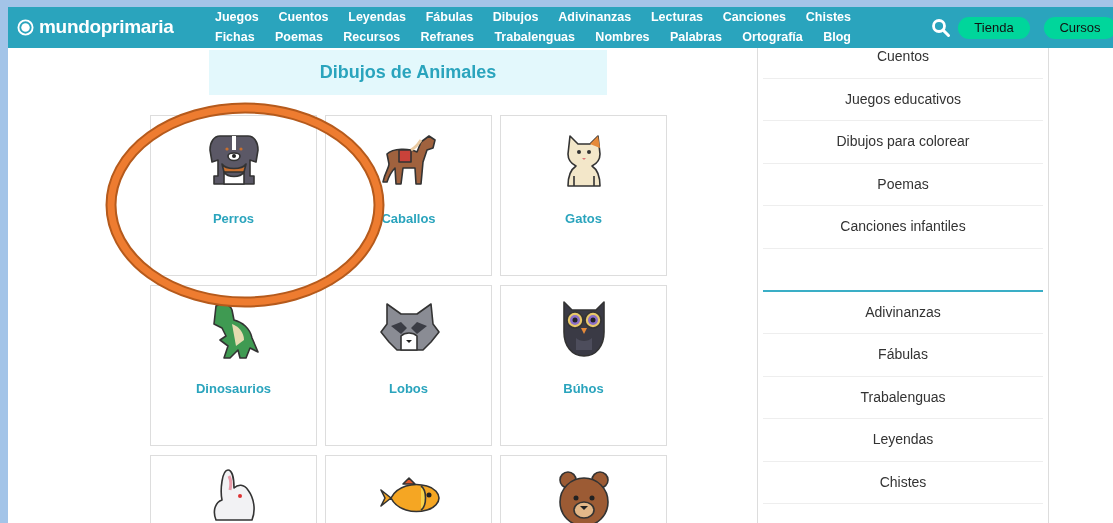  Describe the element at coordinates (233, 365) in the screenshot. I see `animal-card: Dinosaurios` at that location.